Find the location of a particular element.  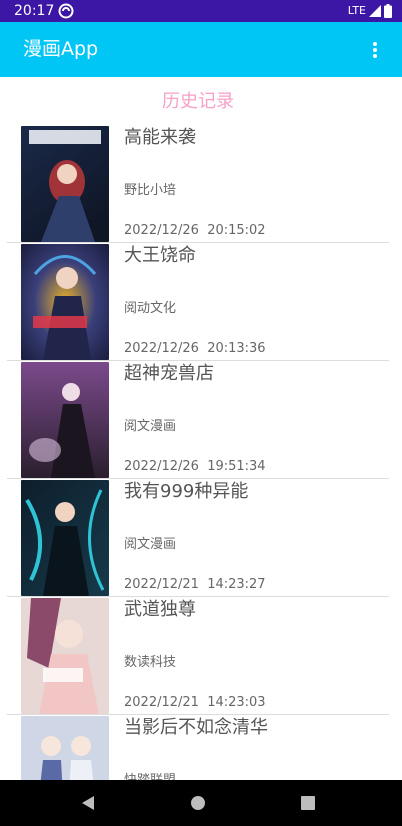

read-time: 2022/12/21 14:23:03 is located at coordinates (195, 702).